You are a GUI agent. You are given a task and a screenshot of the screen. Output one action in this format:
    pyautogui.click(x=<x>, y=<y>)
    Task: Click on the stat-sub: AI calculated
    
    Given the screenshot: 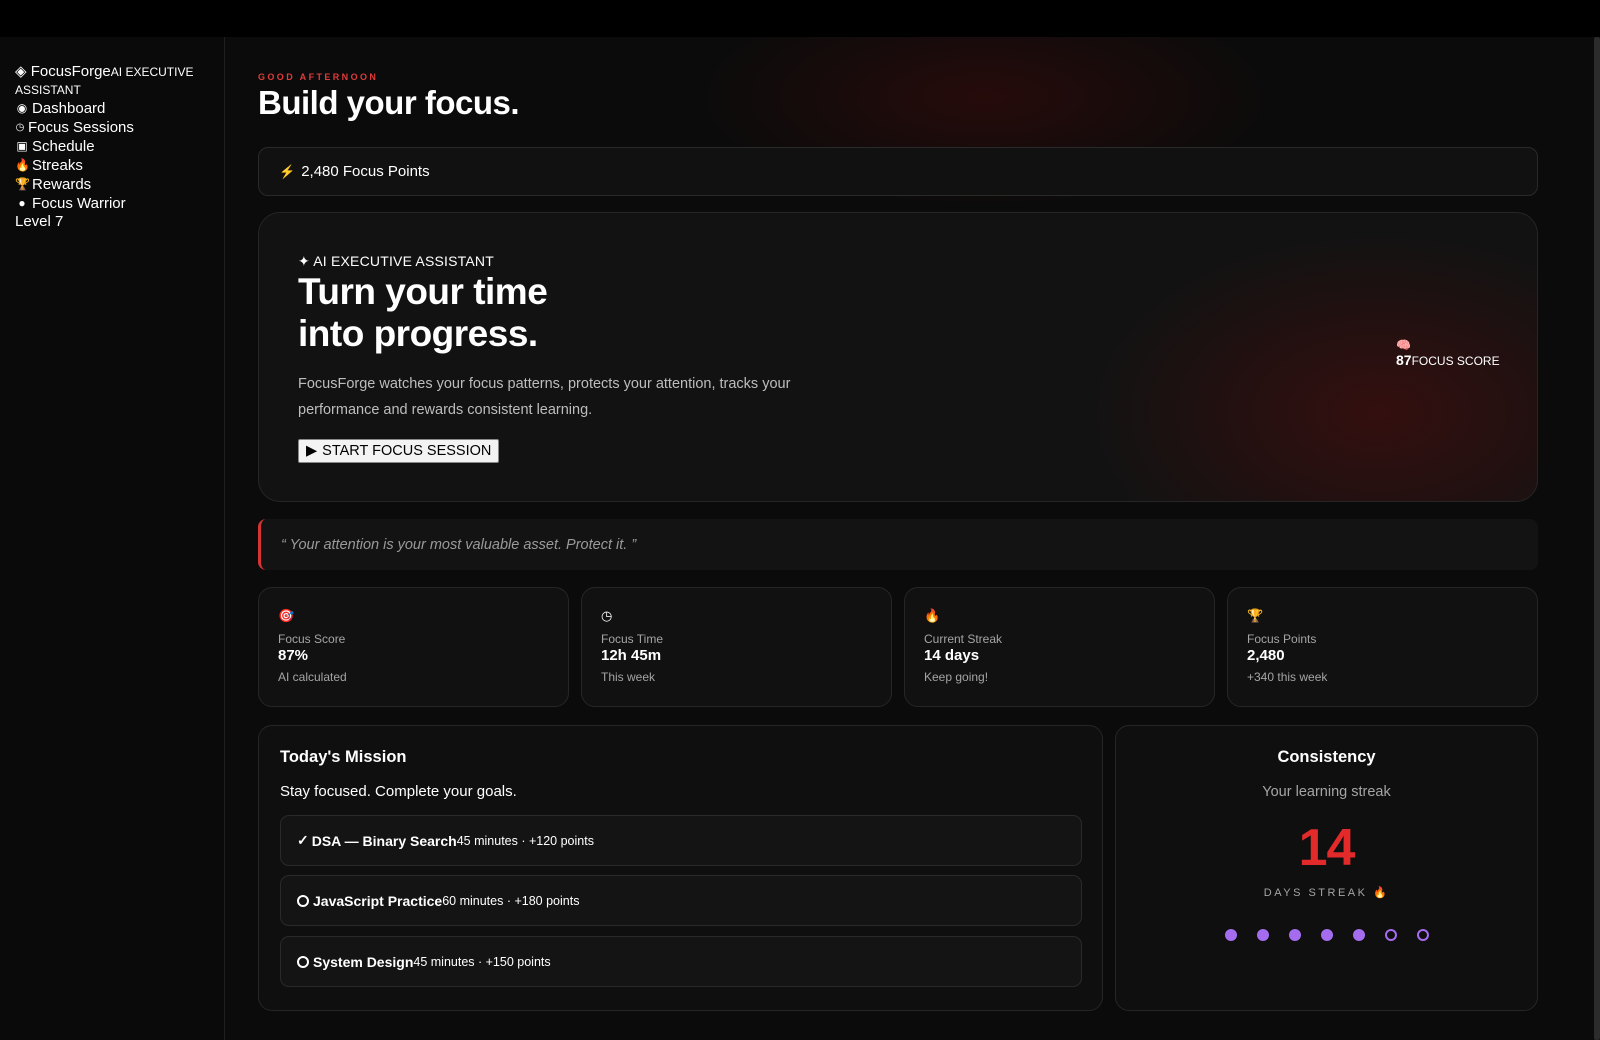 What is the action you would take?
    pyautogui.click(x=312, y=677)
    